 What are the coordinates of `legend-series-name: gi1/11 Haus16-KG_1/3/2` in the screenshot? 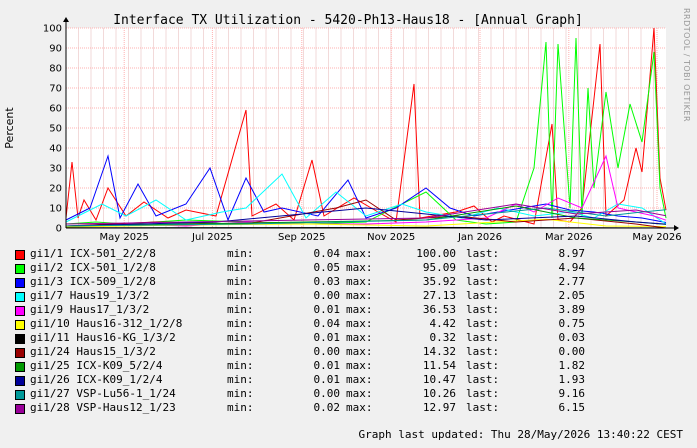 It's located at (103, 337).